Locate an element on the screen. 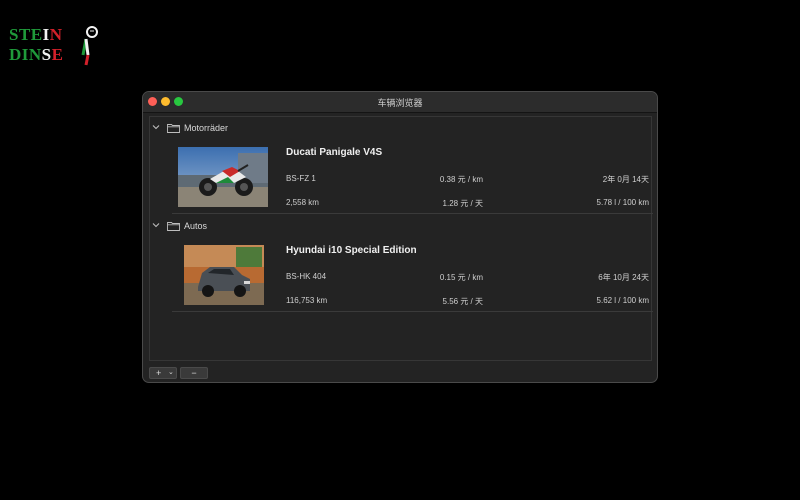 The height and width of the screenshot is (500, 800). license-plate: BS-HK 404 is located at coordinates (306, 276).